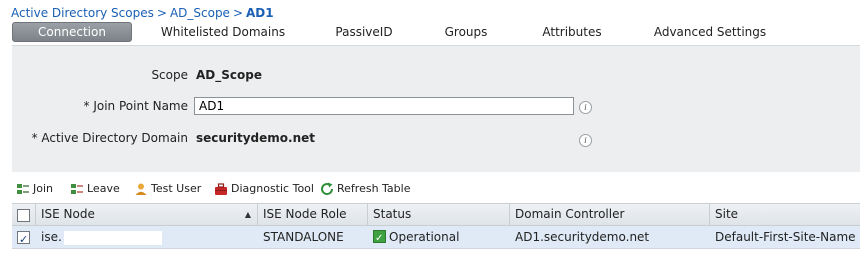 The height and width of the screenshot is (259, 860). Describe the element at coordinates (112, 237) in the screenshot. I see `redacted-block` at that location.